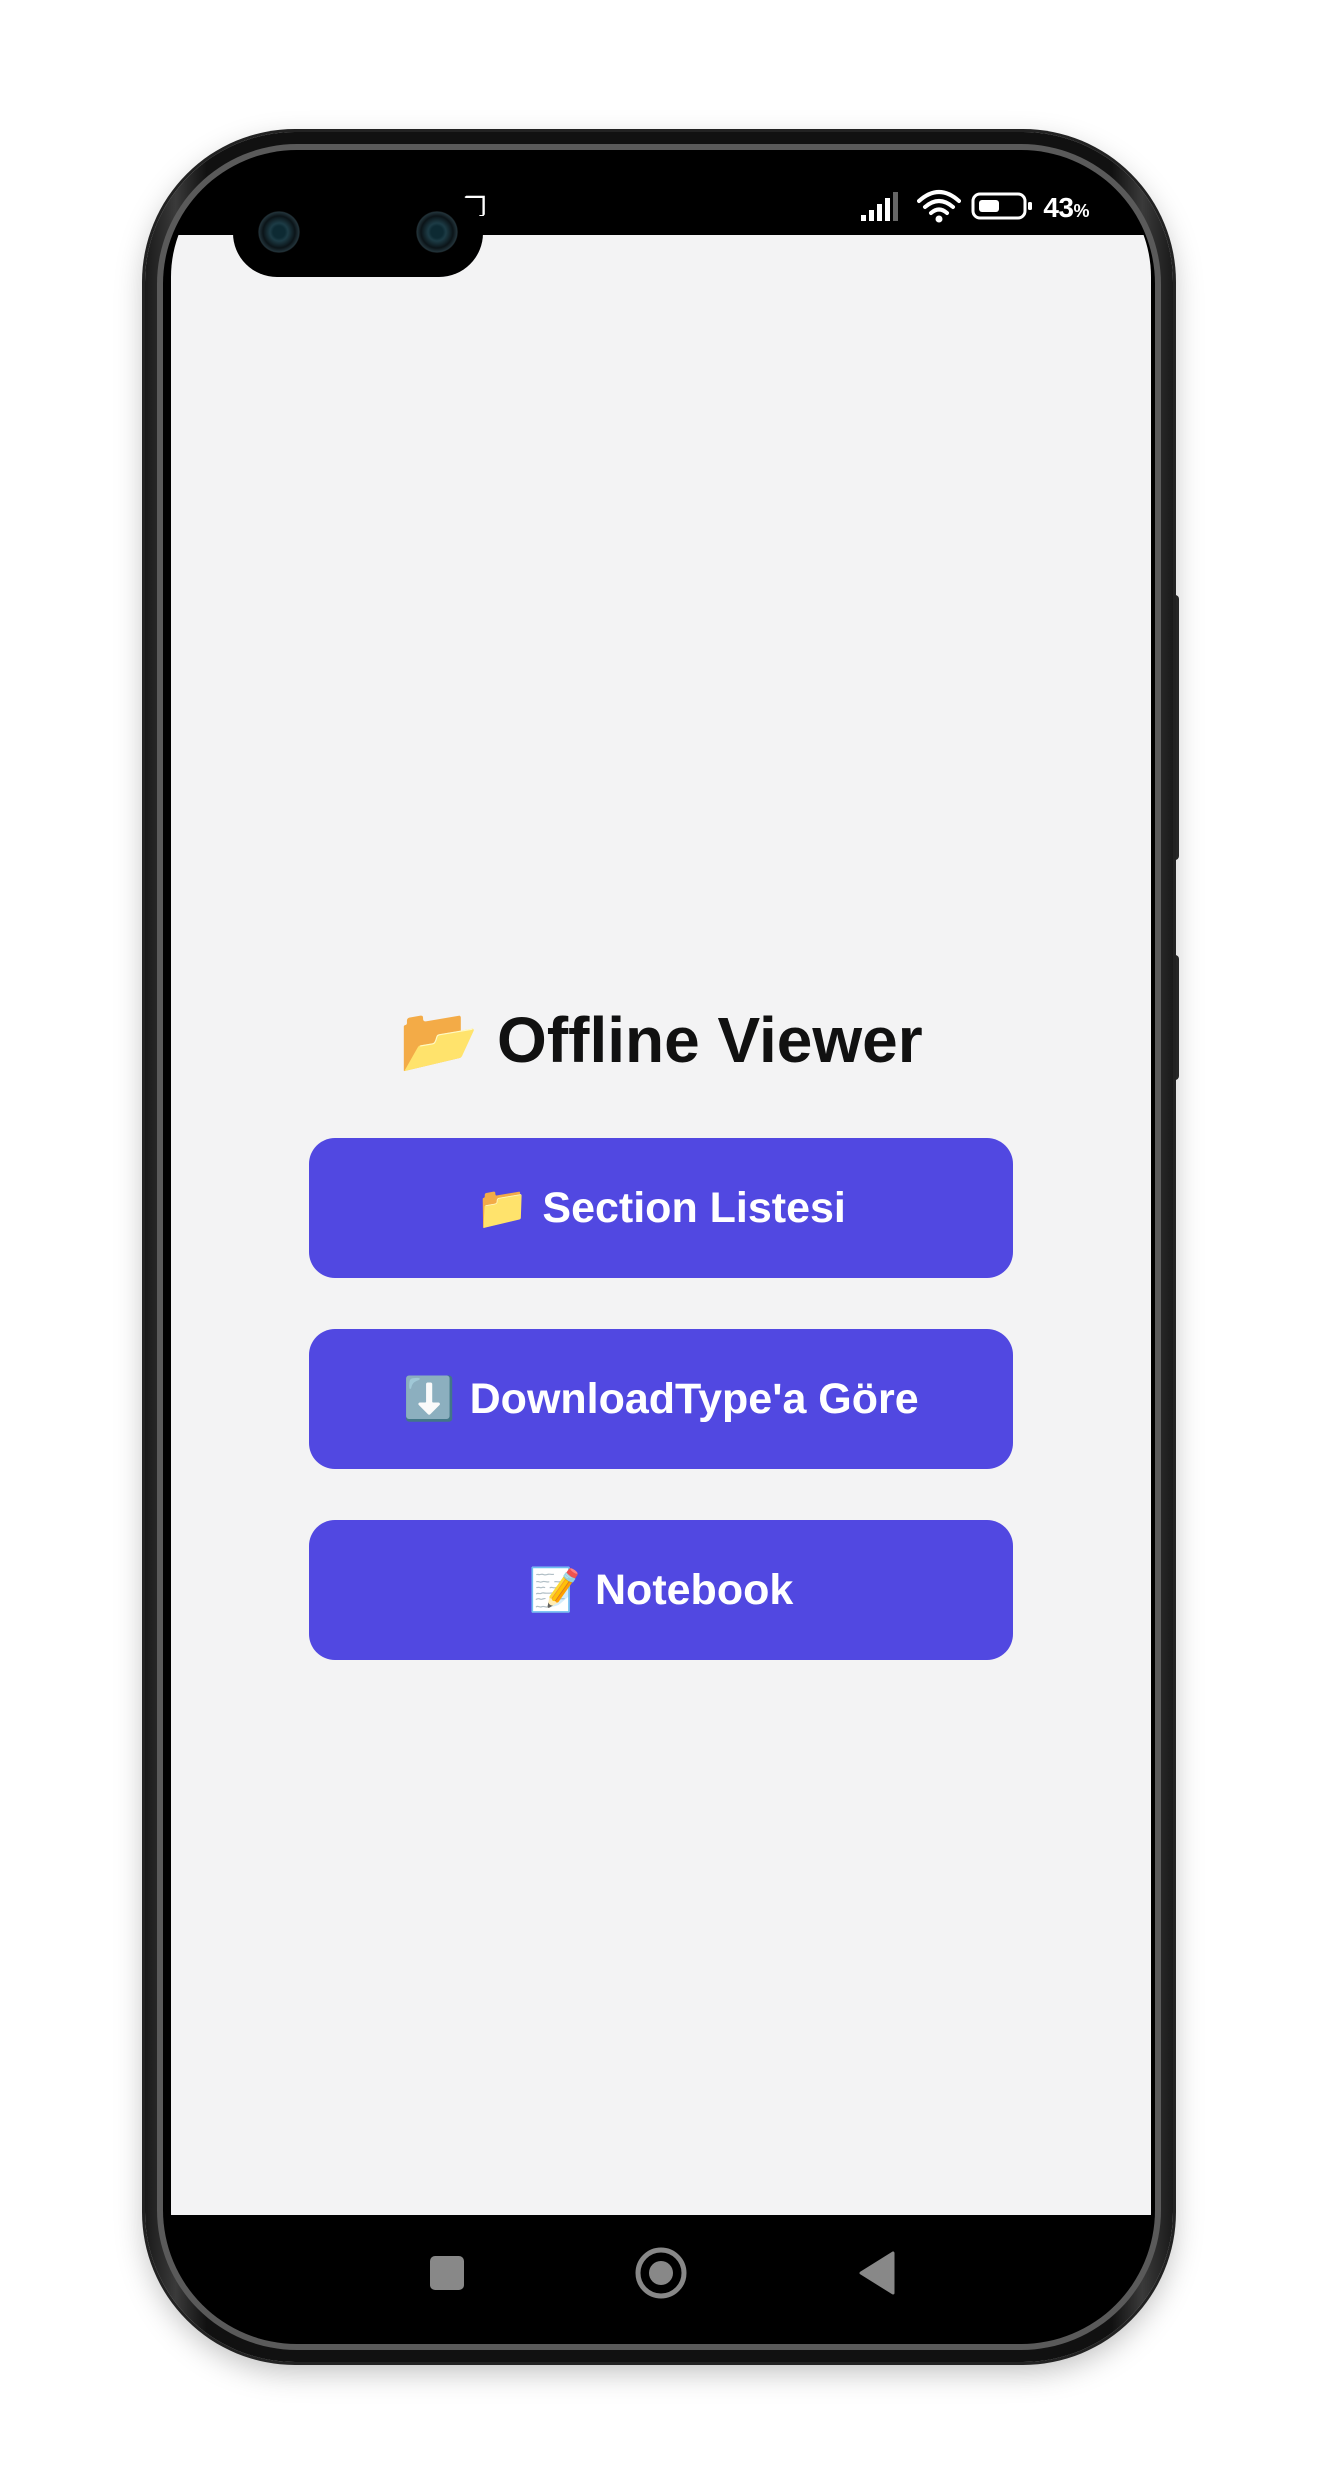 This screenshot has height=2490, width=1321. I want to click on recents-square-icon, so click(447, 2273).